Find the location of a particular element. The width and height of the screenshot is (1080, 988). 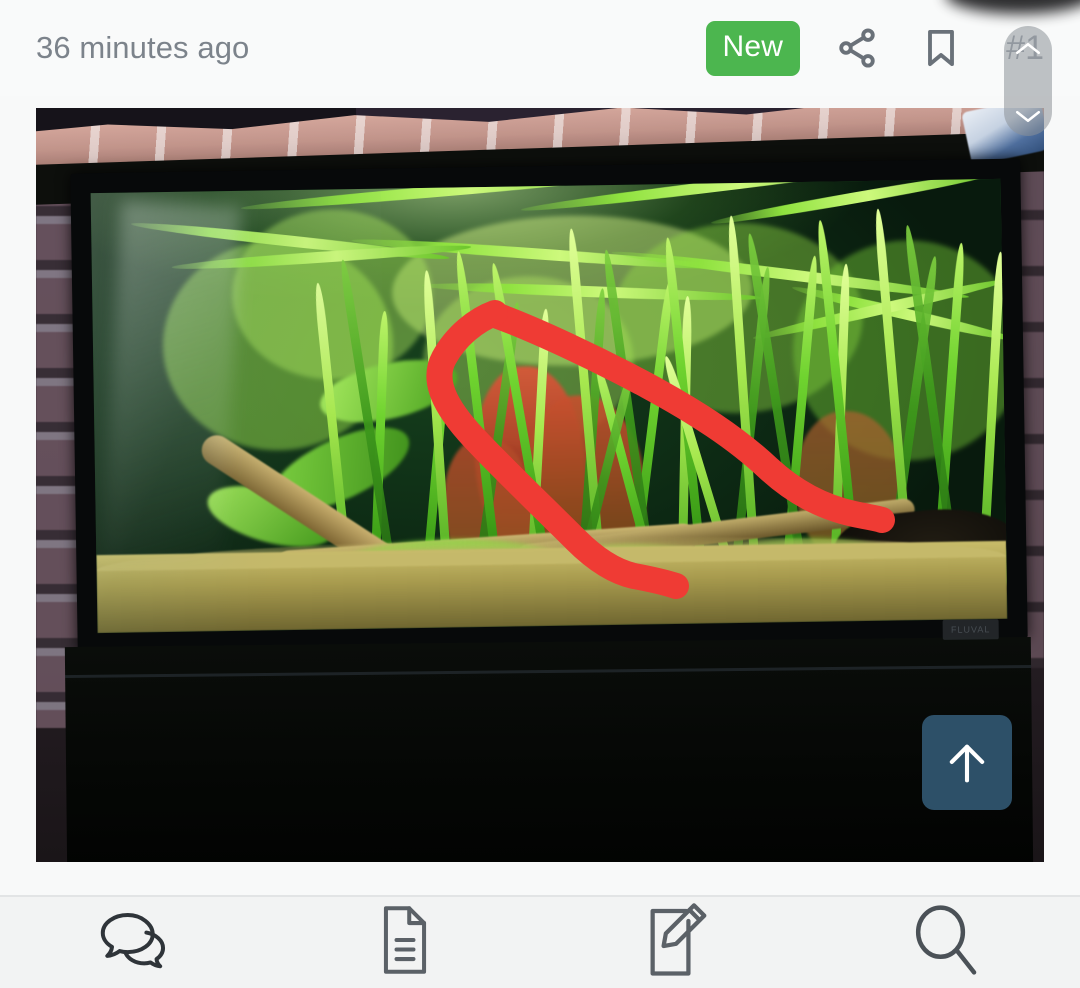

toolbar-comments-button is located at coordinates (135, 942).